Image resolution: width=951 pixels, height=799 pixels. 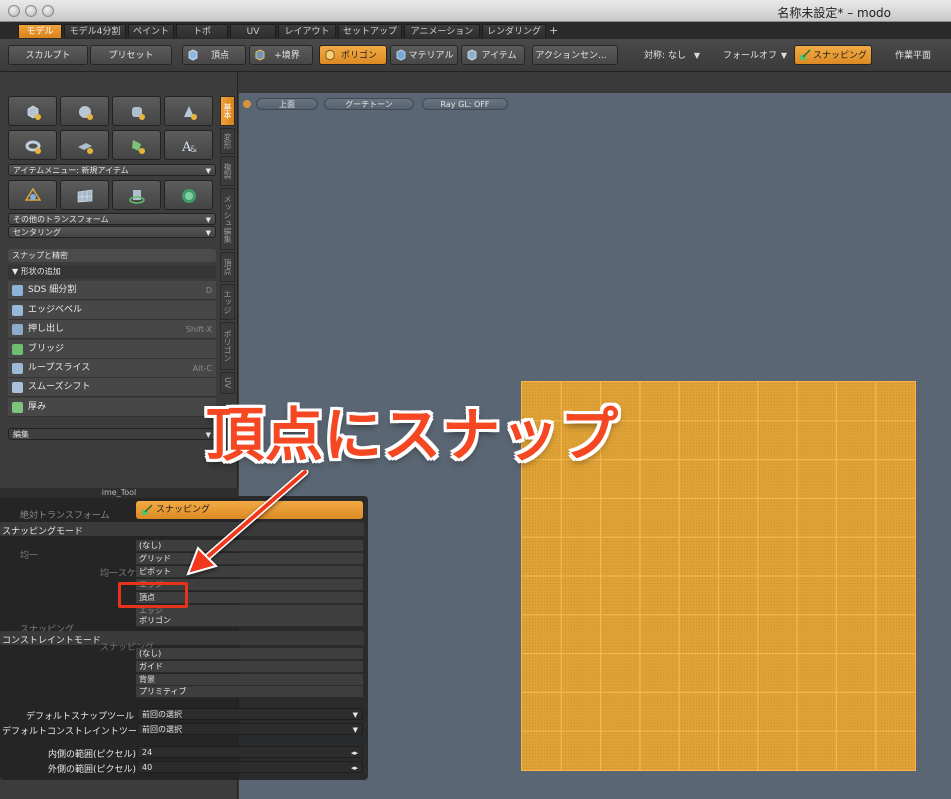 What do you see at coordinates (112, 387) in the screenshot?
I see `tool-smooth-shift: スムーズシフト` at bounding box center [112, 387].